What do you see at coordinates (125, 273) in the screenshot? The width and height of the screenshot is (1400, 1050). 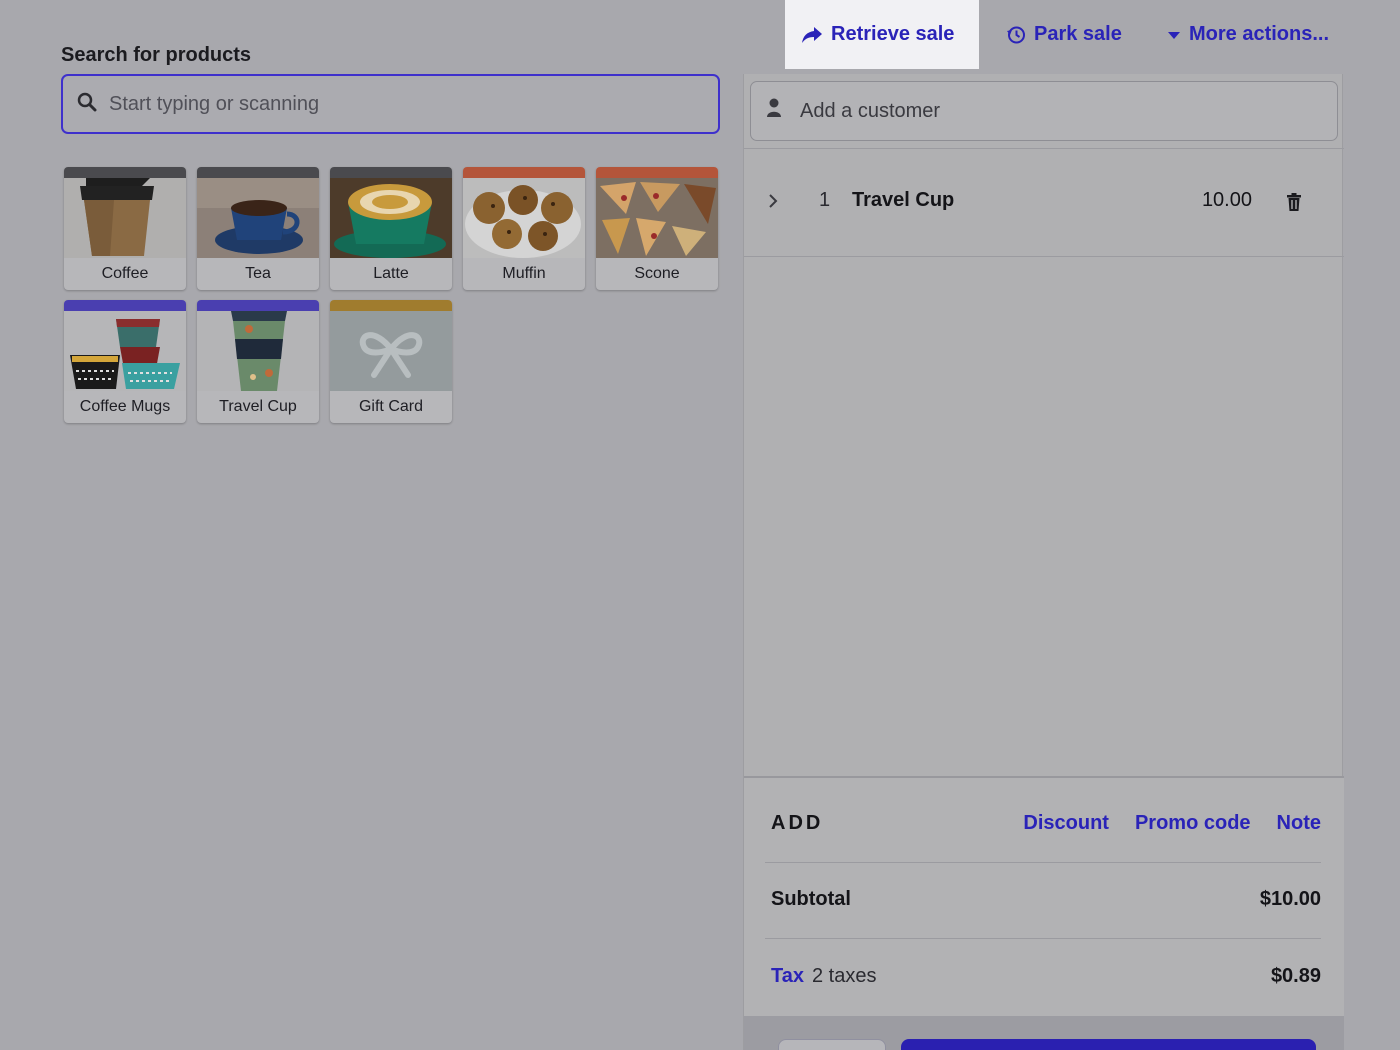 I see `product-name: Coffee` at bounding box center [125, 273].